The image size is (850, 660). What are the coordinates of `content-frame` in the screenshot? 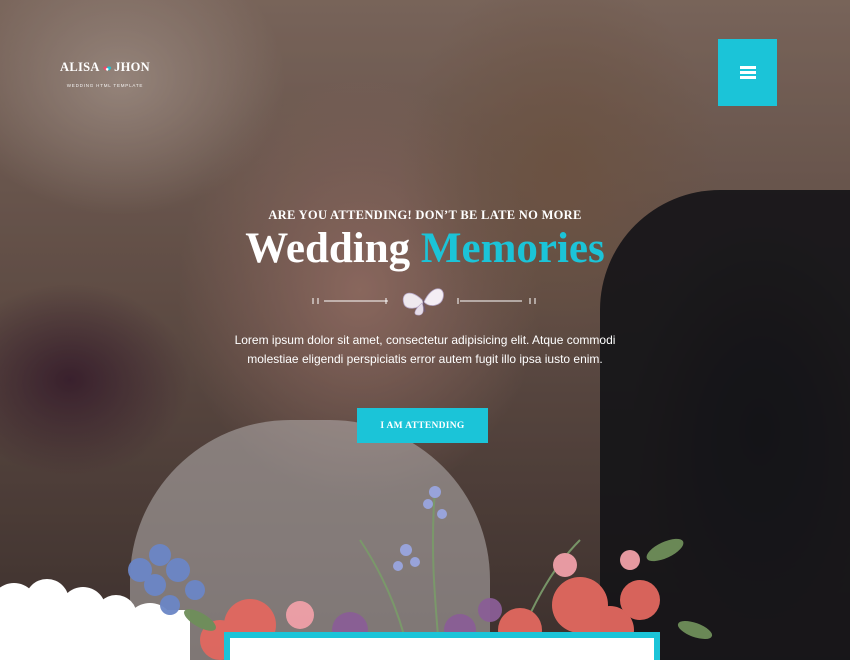 It's located at (442, 646).